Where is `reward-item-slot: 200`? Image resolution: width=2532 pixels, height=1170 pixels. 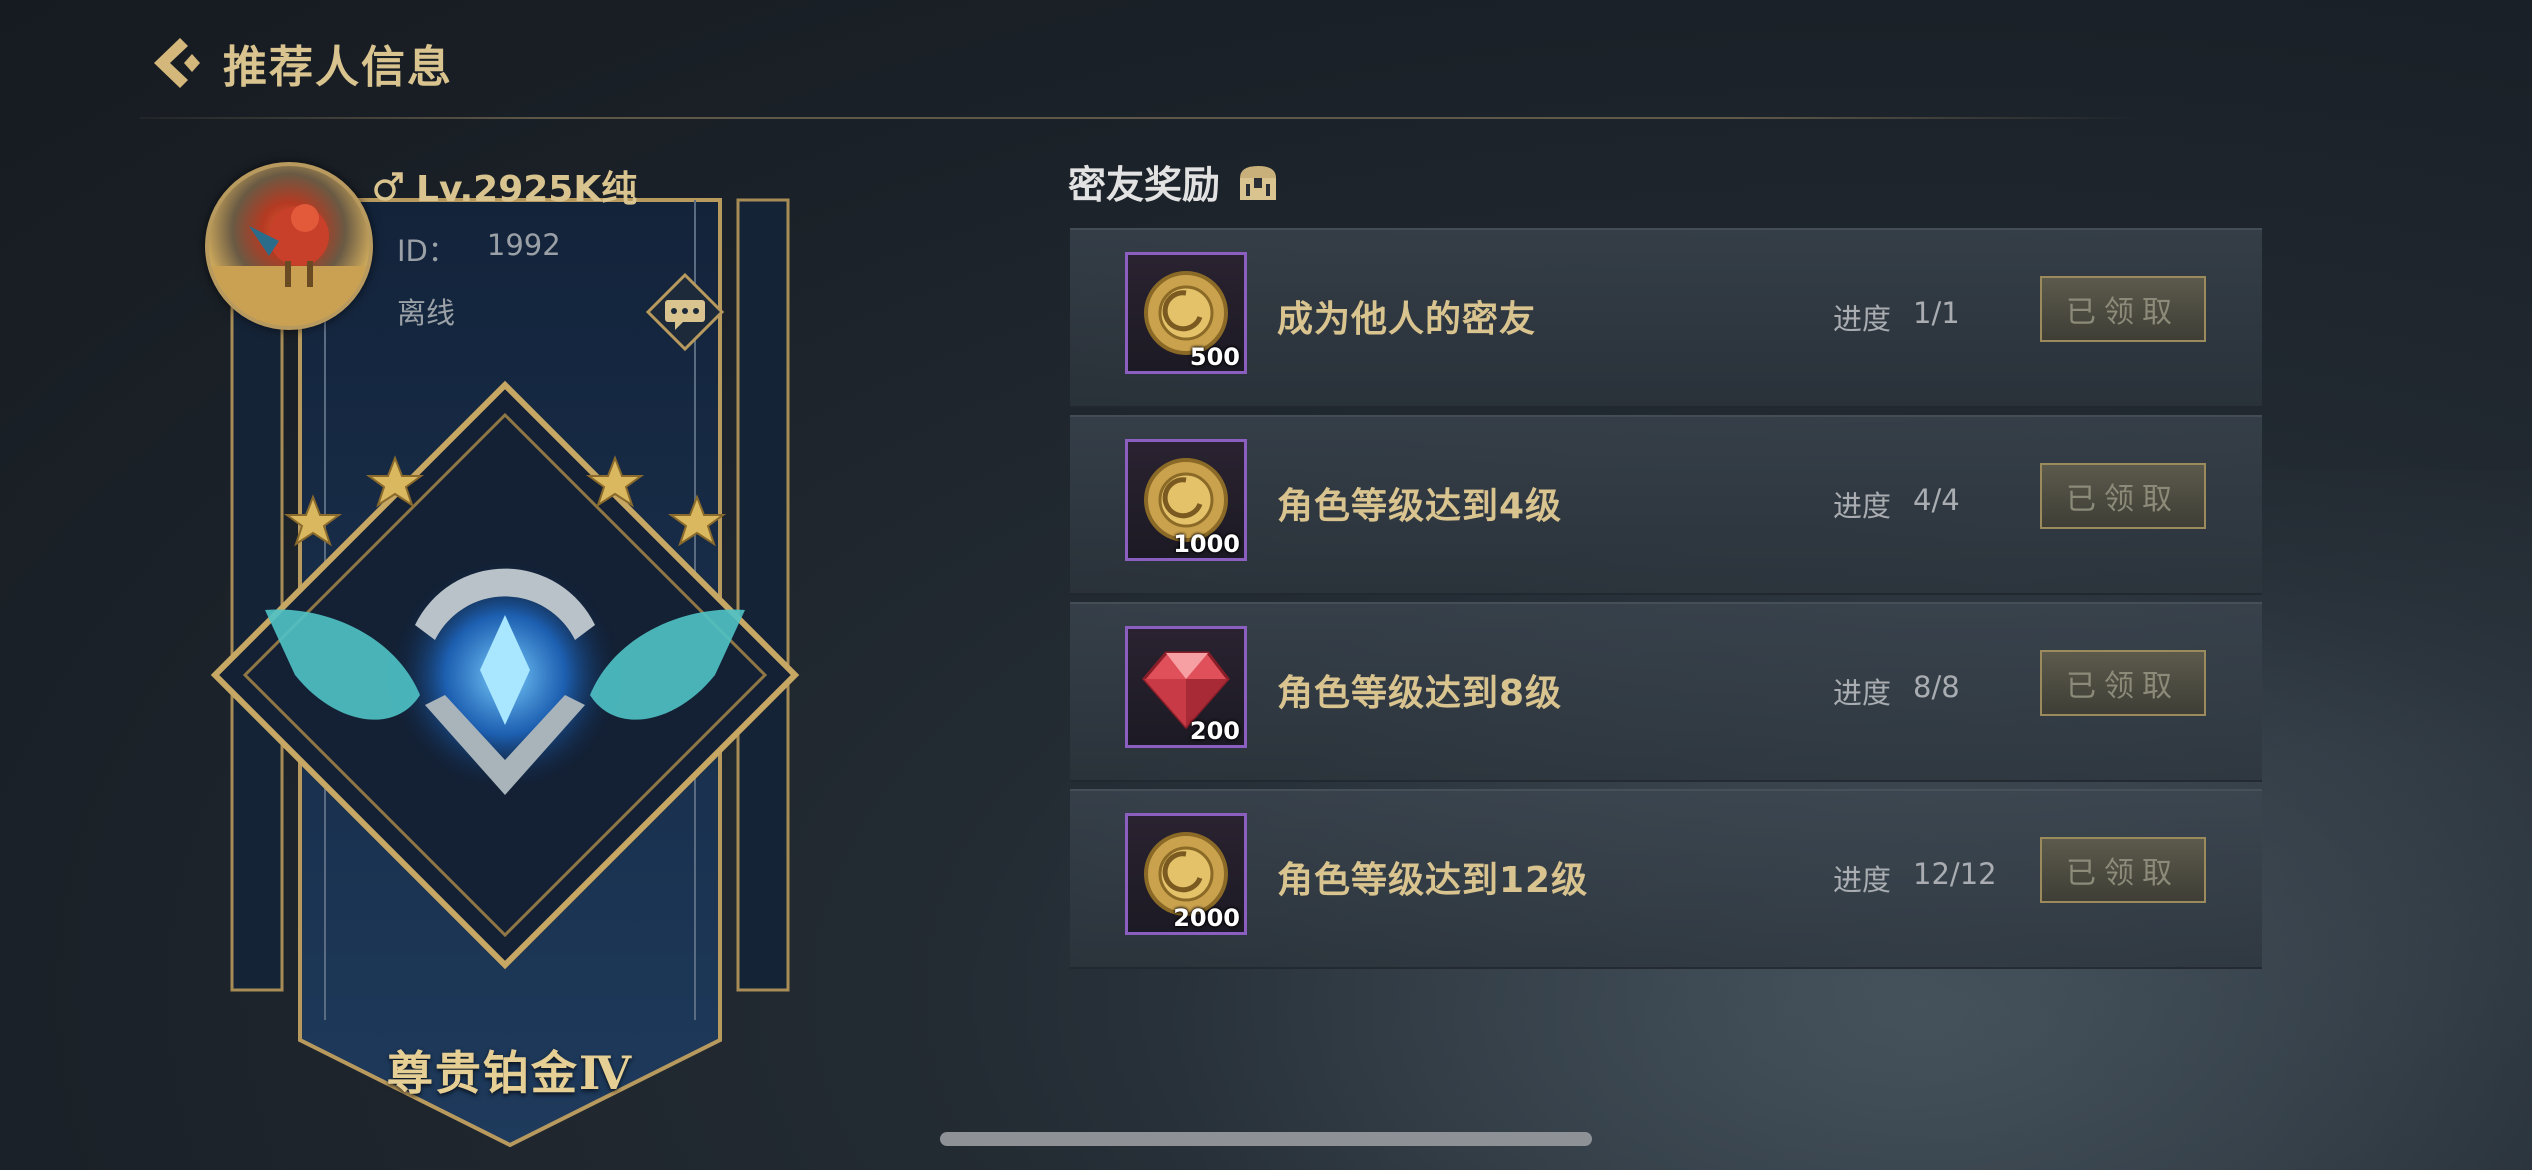
reward-item-slot: 200 is located at coordinates (1186, 687).